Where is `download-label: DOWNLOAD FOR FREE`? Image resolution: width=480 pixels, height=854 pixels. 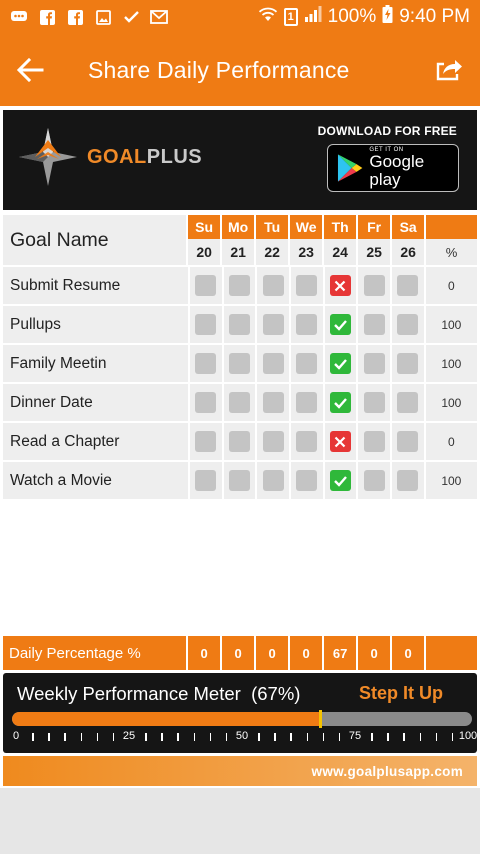 download-label: DOWNLOAD FOR FREE is located at coordinates (387, 131).